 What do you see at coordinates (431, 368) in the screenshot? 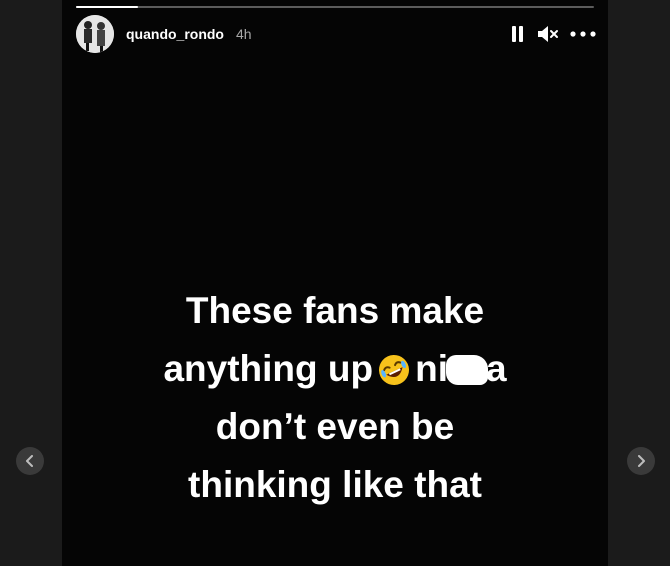
I see `caption-text-ni: ni` at bounding box center [431, 368].